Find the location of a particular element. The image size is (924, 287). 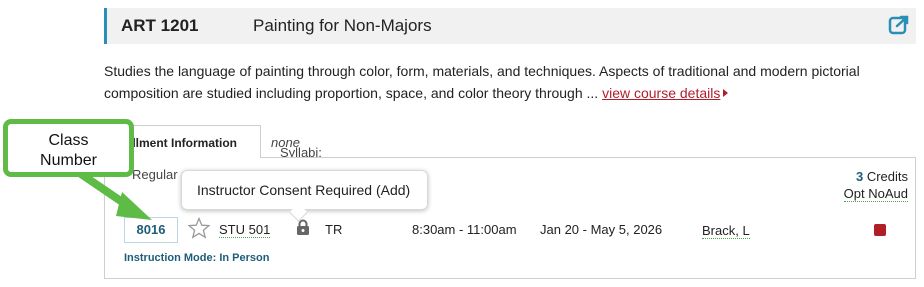

room-link: STU 501 is located at coordinates (245, 230).